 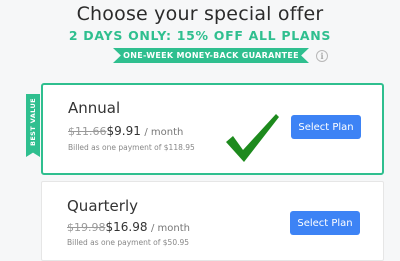 What do you see at coordinates (102, 206) in the screenshot?
I see `plan-name: Quarterly` at bounding box center [102, 206].